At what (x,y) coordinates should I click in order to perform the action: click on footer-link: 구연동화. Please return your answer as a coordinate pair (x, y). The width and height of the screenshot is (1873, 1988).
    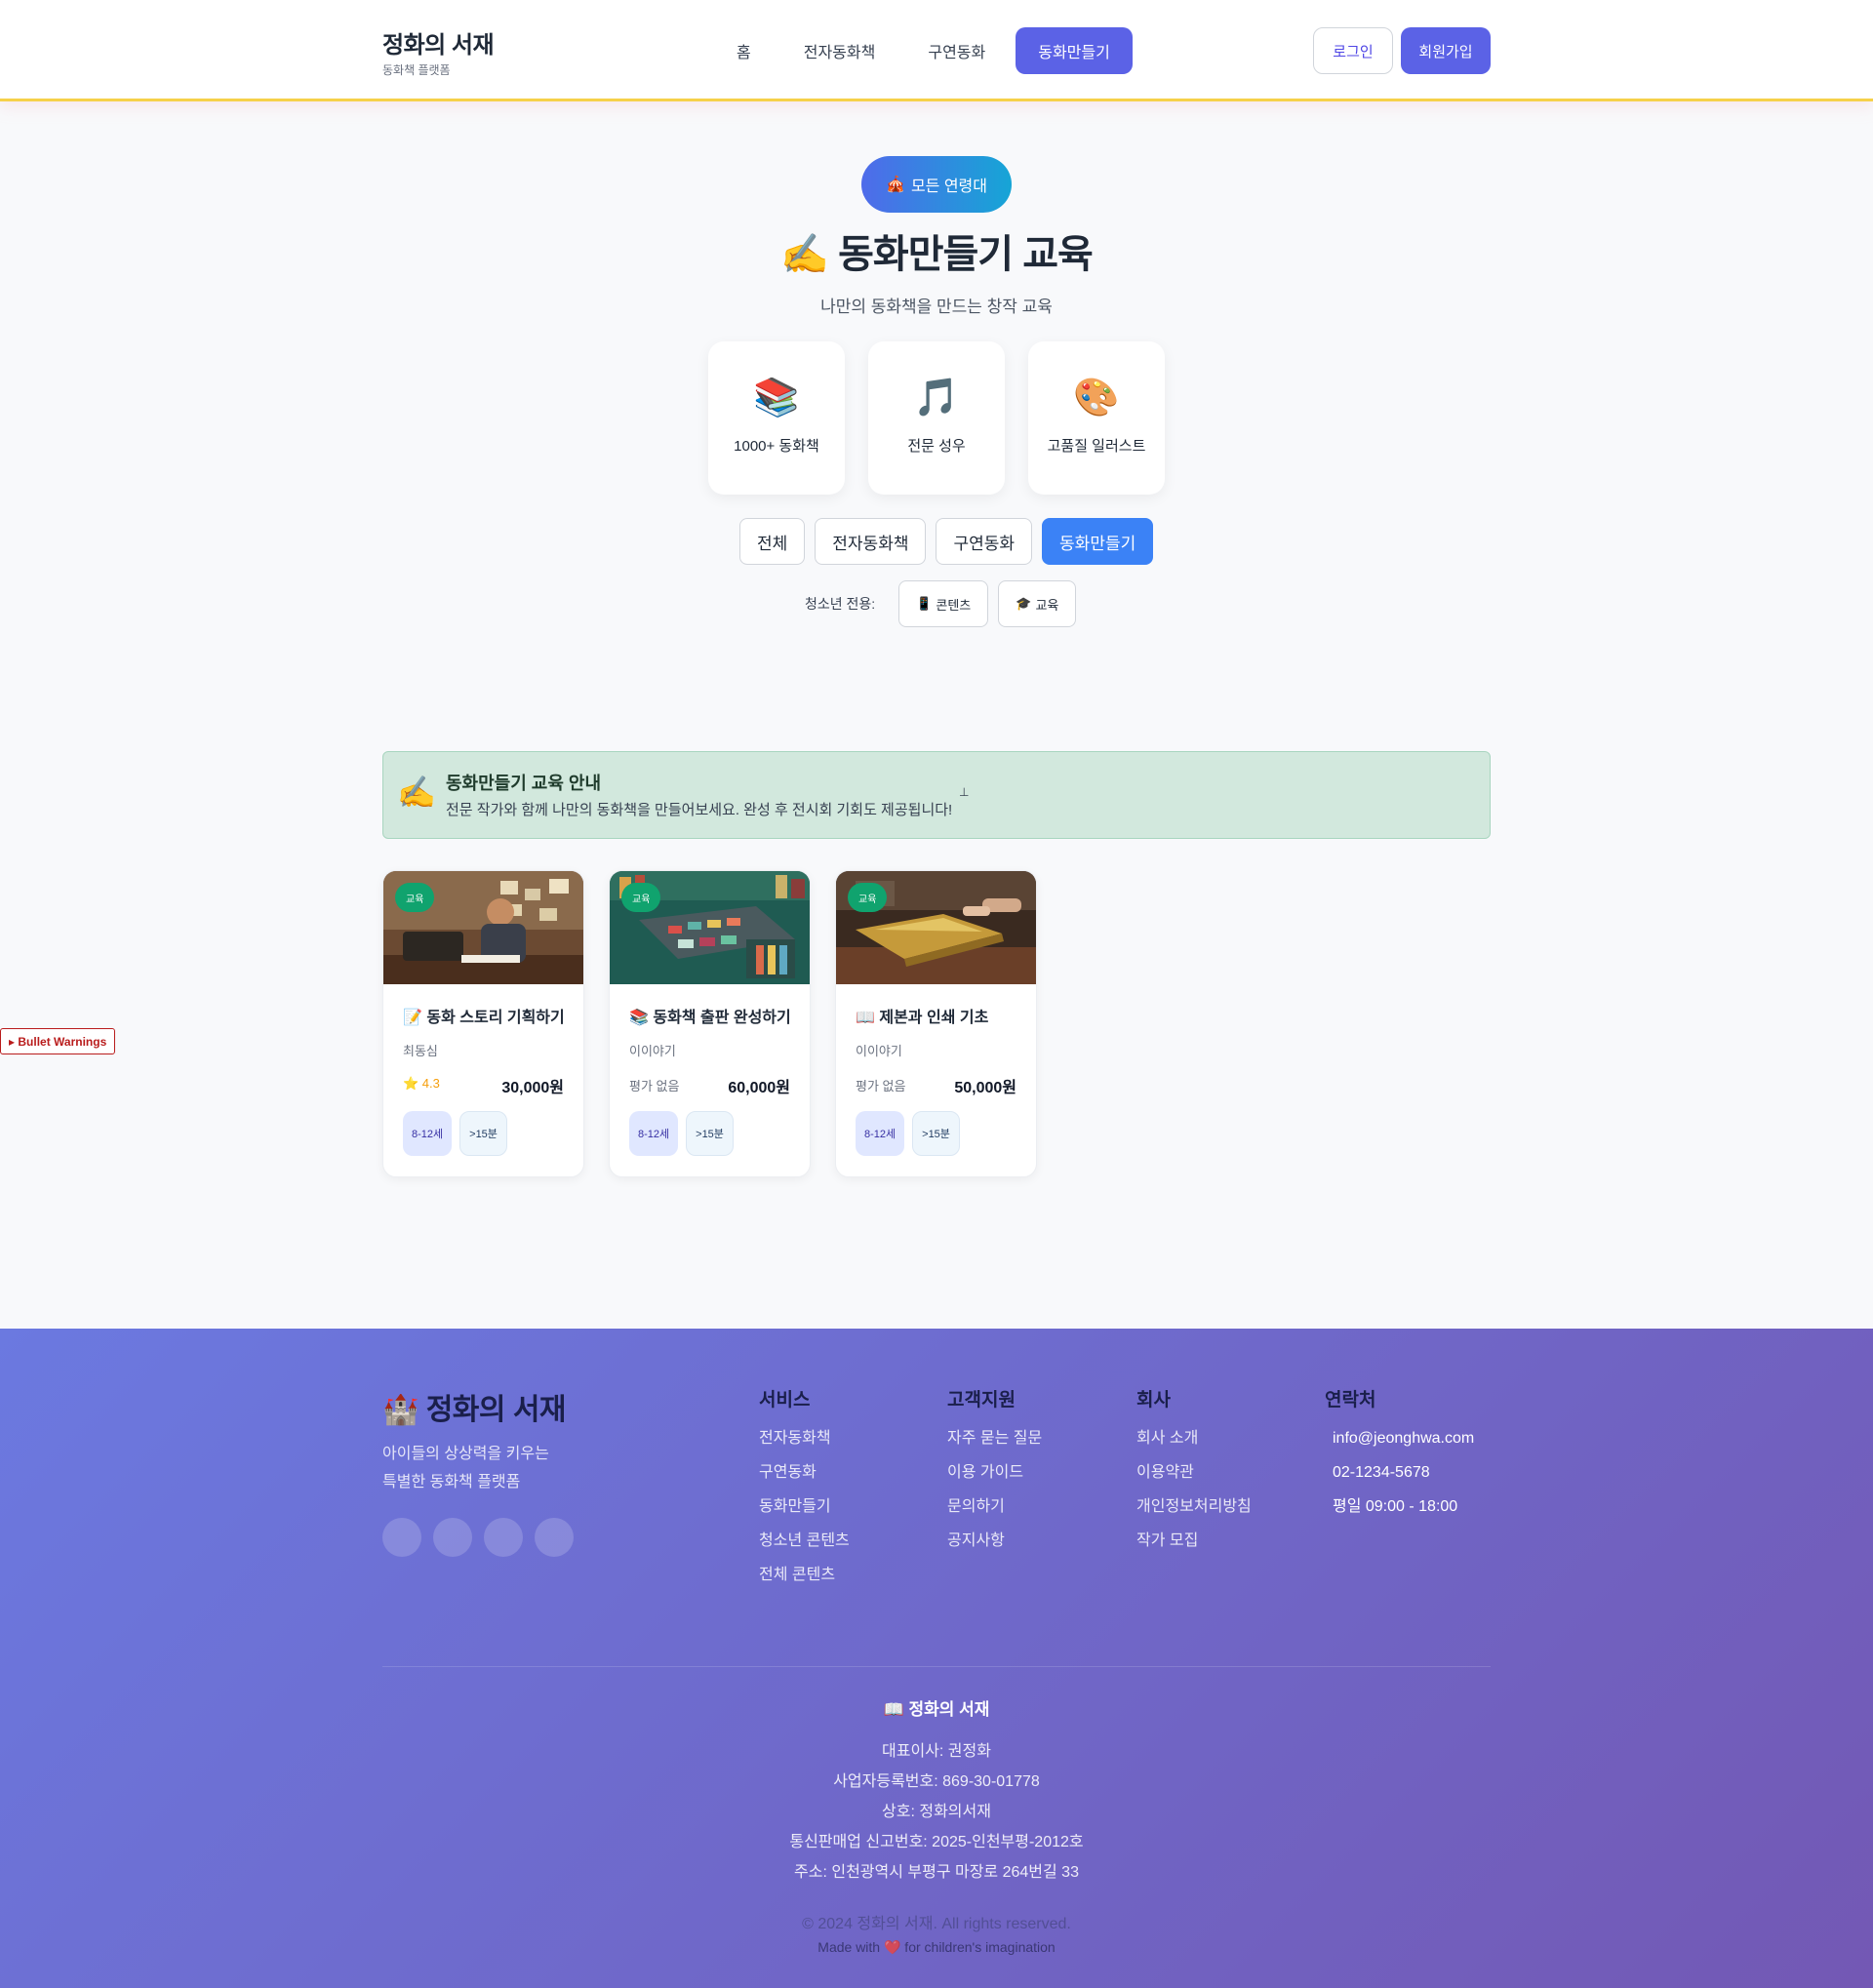
    Looking at the image, I should click on (804, 1480).